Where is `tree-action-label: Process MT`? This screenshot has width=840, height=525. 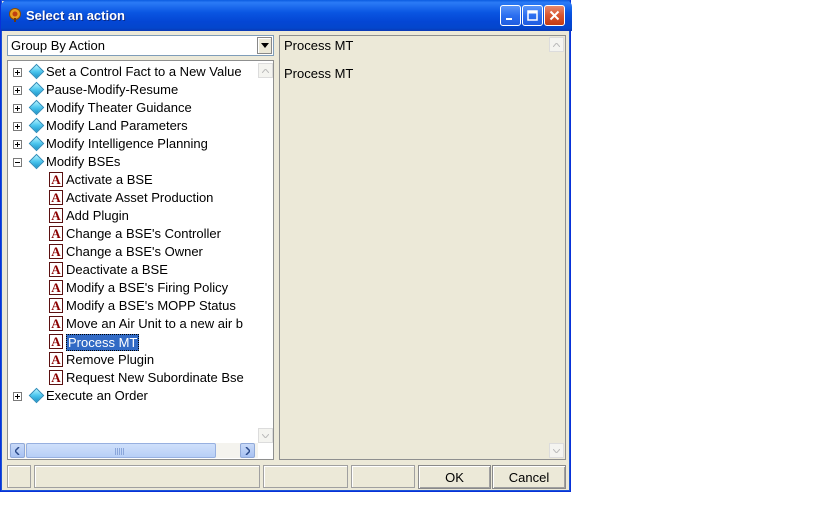
tree-action-label: Process MT is located at coordinates (103, 342).